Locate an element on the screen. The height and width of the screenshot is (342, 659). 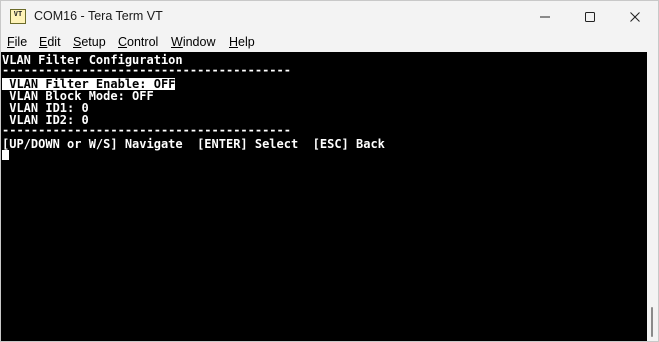
menu-window: Window is located at coordinates (193, 42).